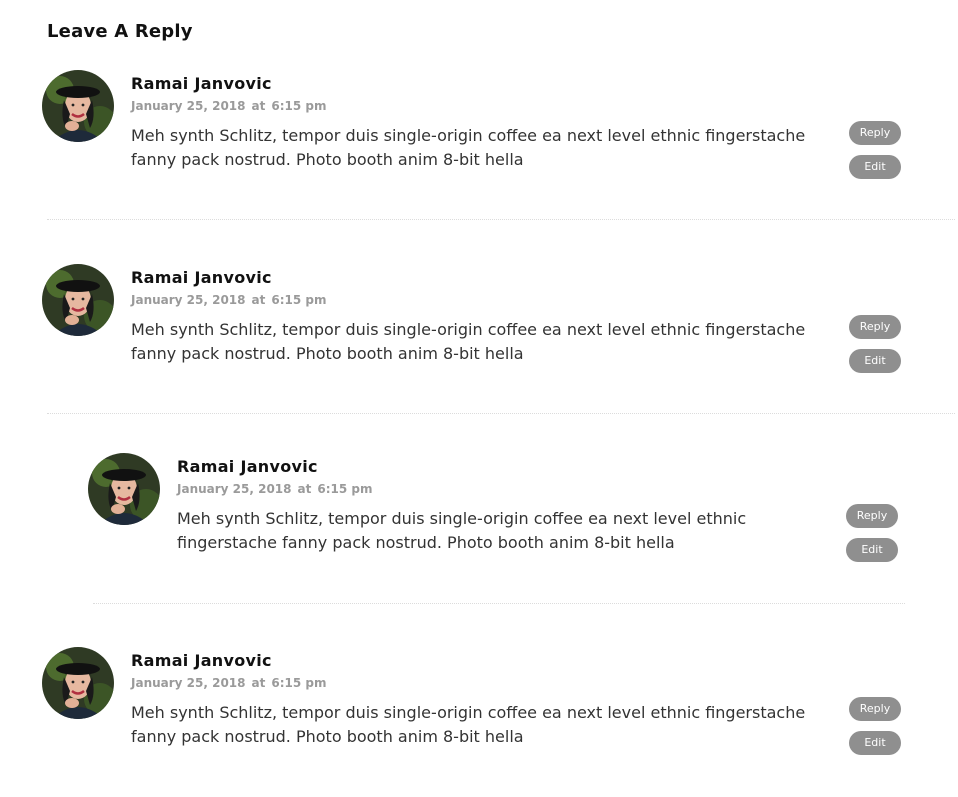  I want to click on section-title: Leave A Reply, so click(120, 31).